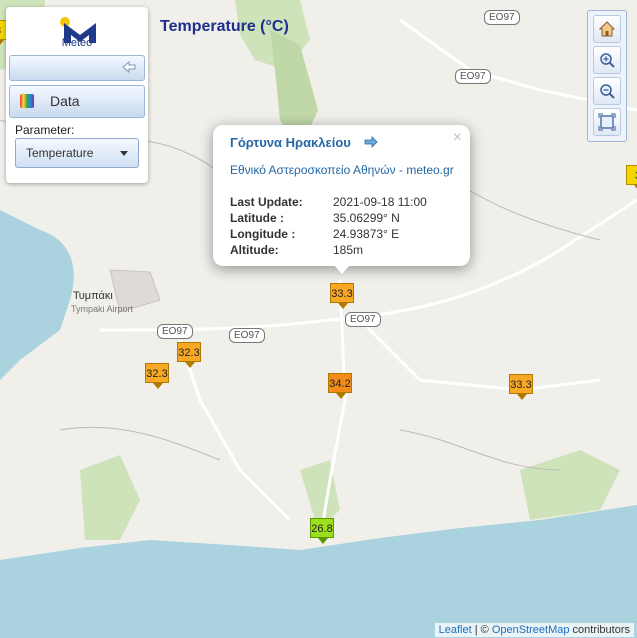 This screenshot has height=638, width=637. I want to click on zoom-in-button, so click(607, 60).